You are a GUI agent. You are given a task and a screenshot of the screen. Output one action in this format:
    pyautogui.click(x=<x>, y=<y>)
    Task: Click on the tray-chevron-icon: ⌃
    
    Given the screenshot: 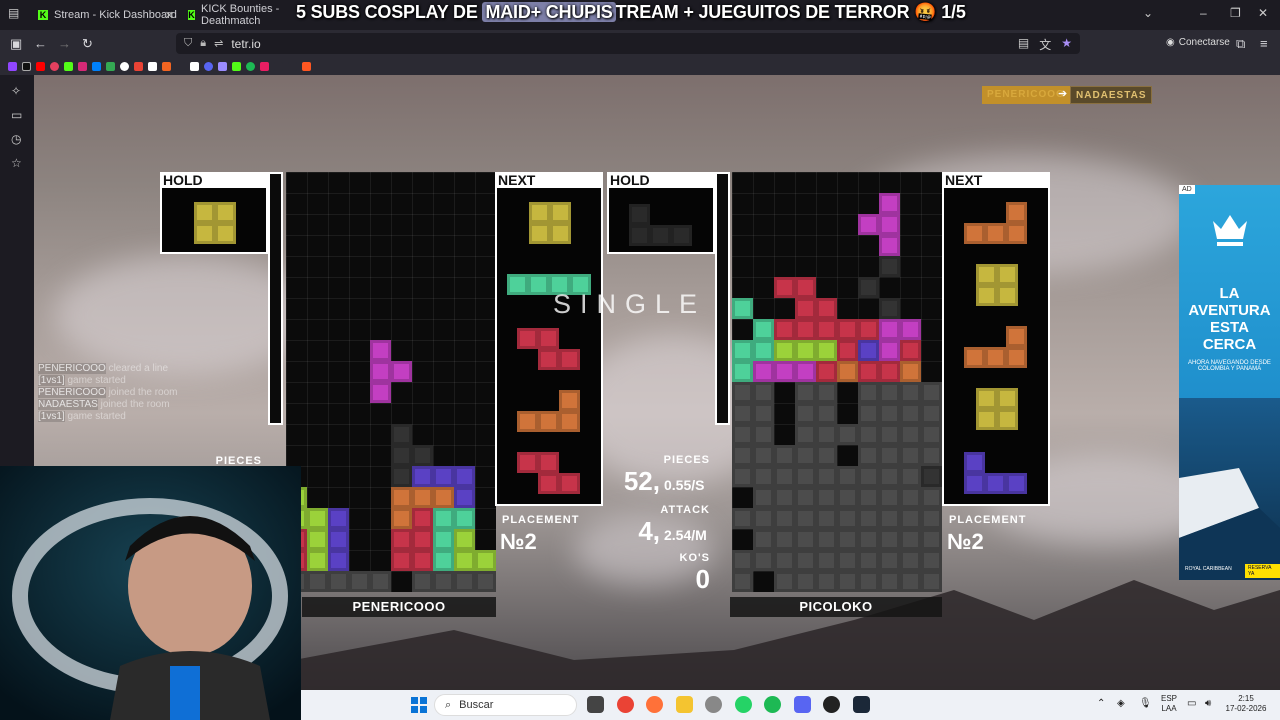 What is the action you would take?
    pyautogui.click(x=1101, y=704)
    